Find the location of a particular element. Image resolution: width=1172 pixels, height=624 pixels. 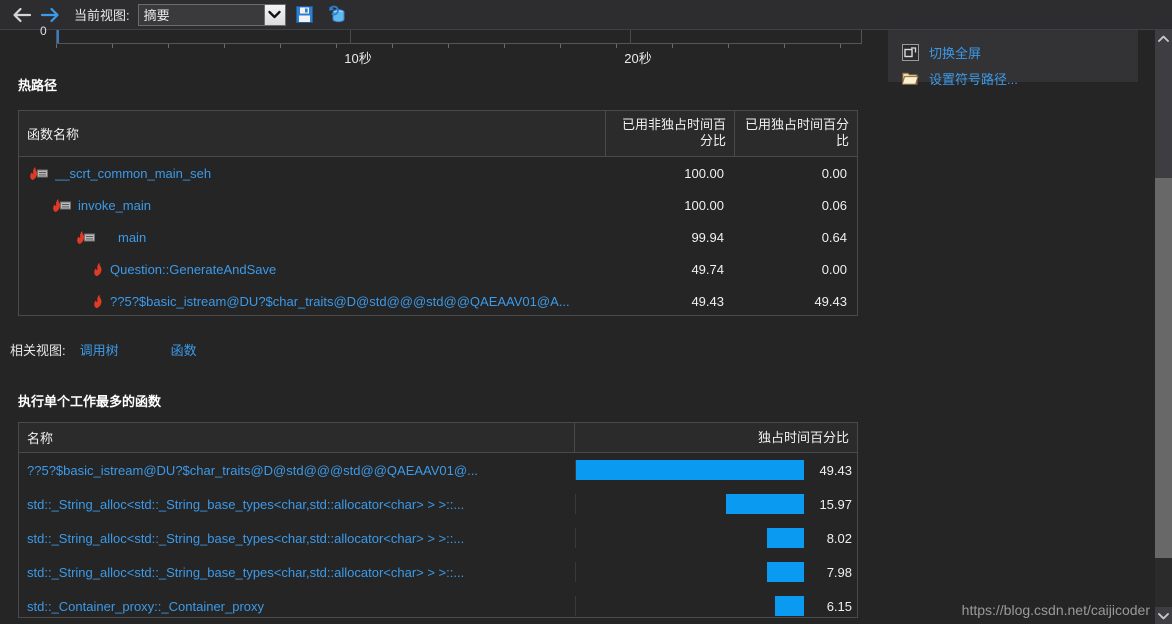

chevron-up-icon is located at coordinates (1163, 38).